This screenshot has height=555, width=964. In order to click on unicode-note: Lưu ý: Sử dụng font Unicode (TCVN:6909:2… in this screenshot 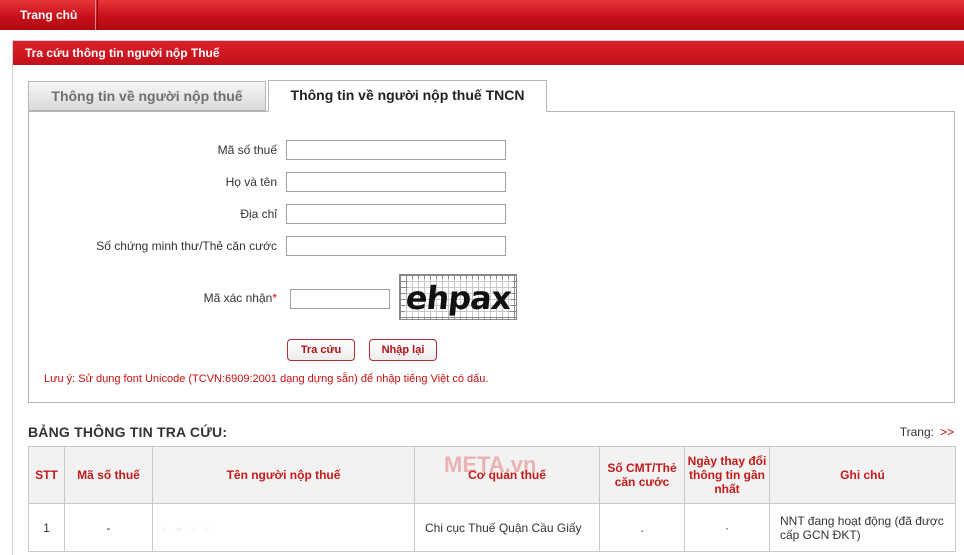, I will do `click(266, 379)`.